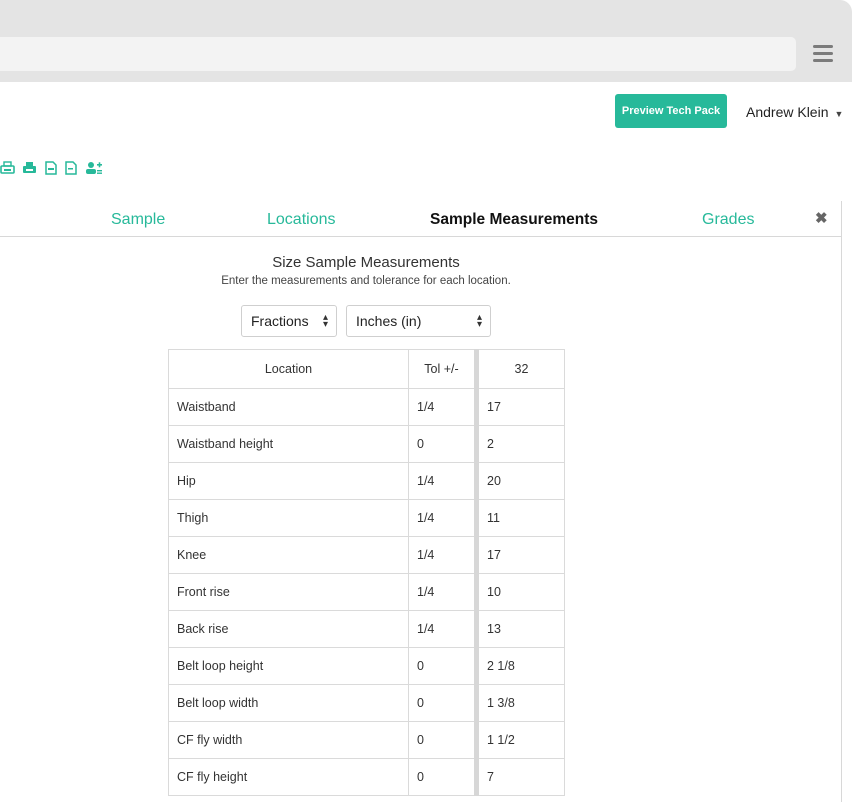 The height and width of the screenshot is (802, 852). I want to click on table-row: Waistband height 0 2, so click(366, 444).